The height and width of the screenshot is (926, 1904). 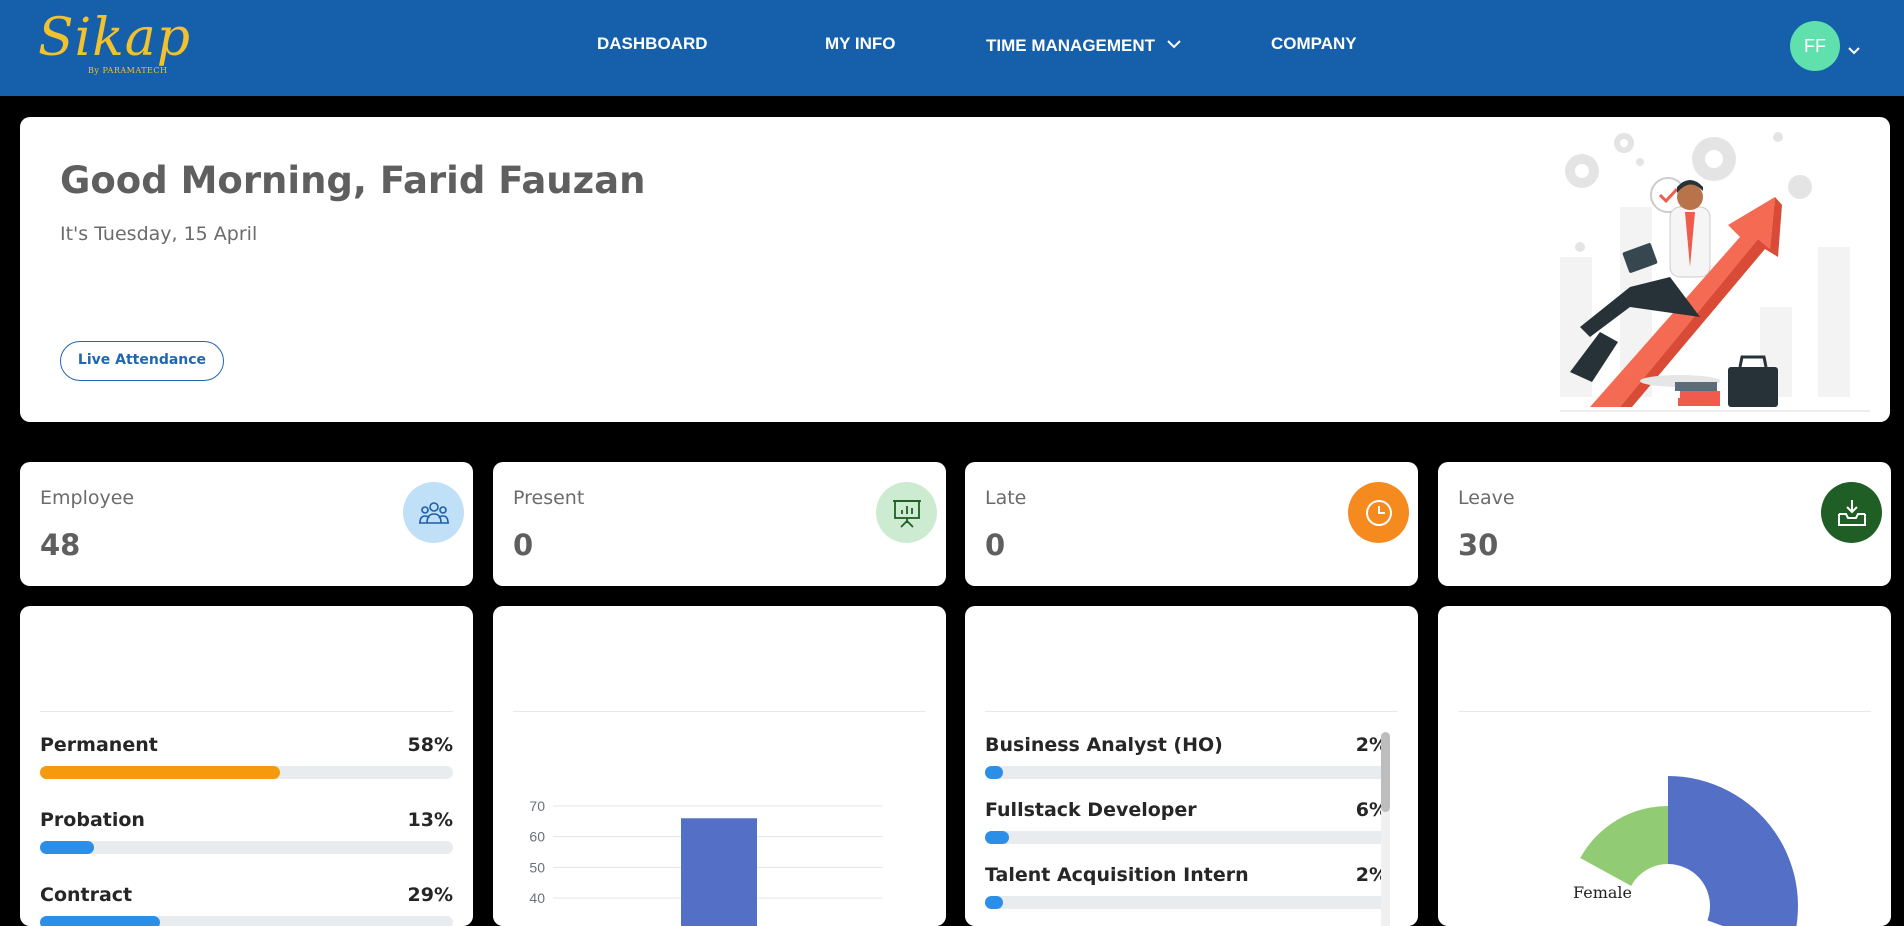 What do you see at coordinates (1378, 512) in the screenshot?
I see `clock-icon` at bounding box center [1378, 512].